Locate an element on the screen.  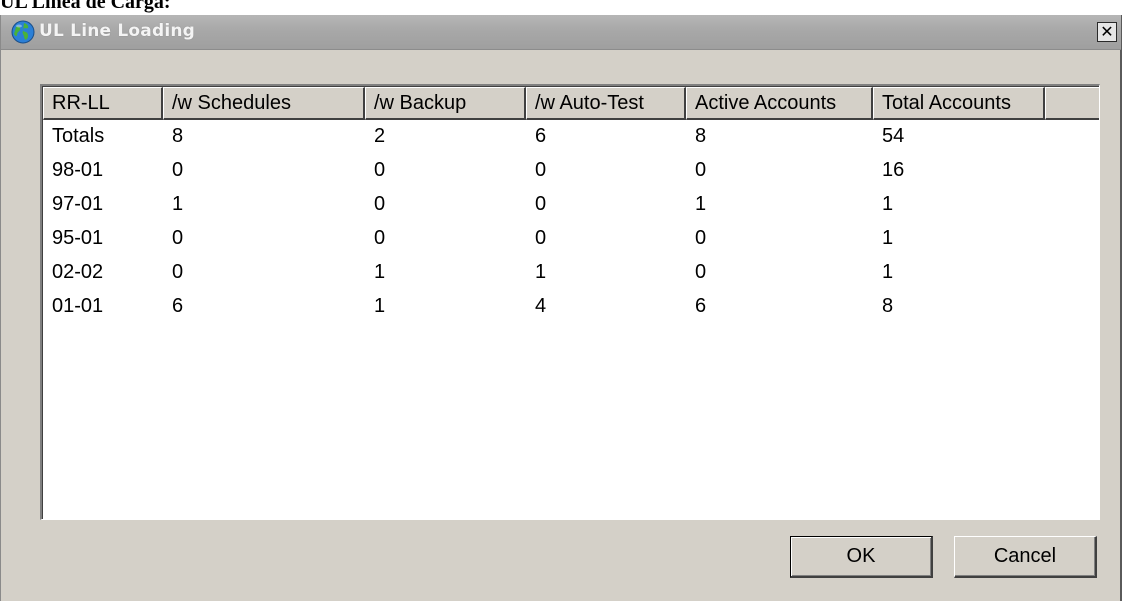
table-cell: 54 is located at coordinates (893, 136).